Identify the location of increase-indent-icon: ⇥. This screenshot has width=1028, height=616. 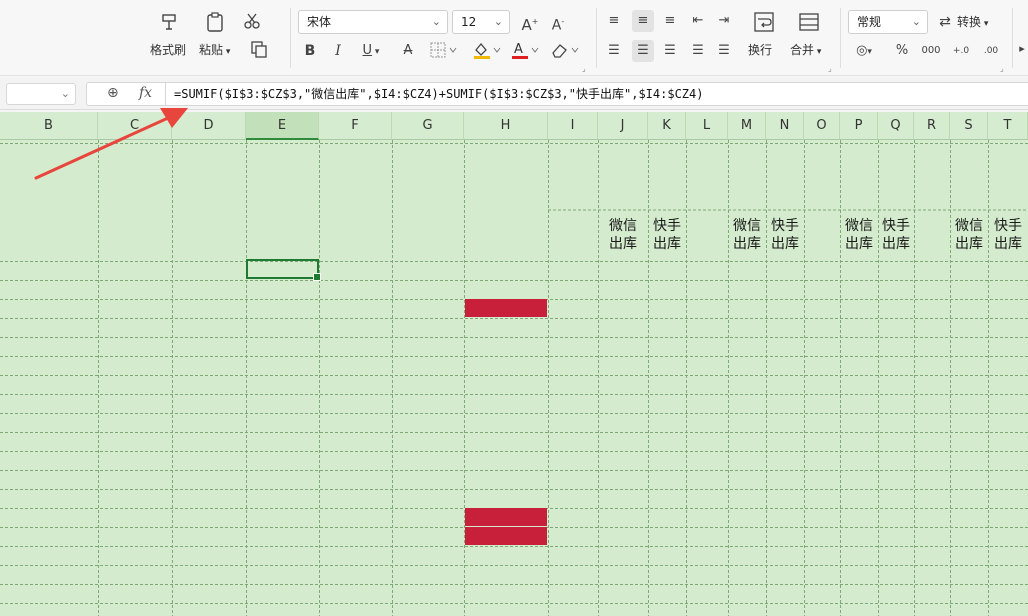
(724, 21).